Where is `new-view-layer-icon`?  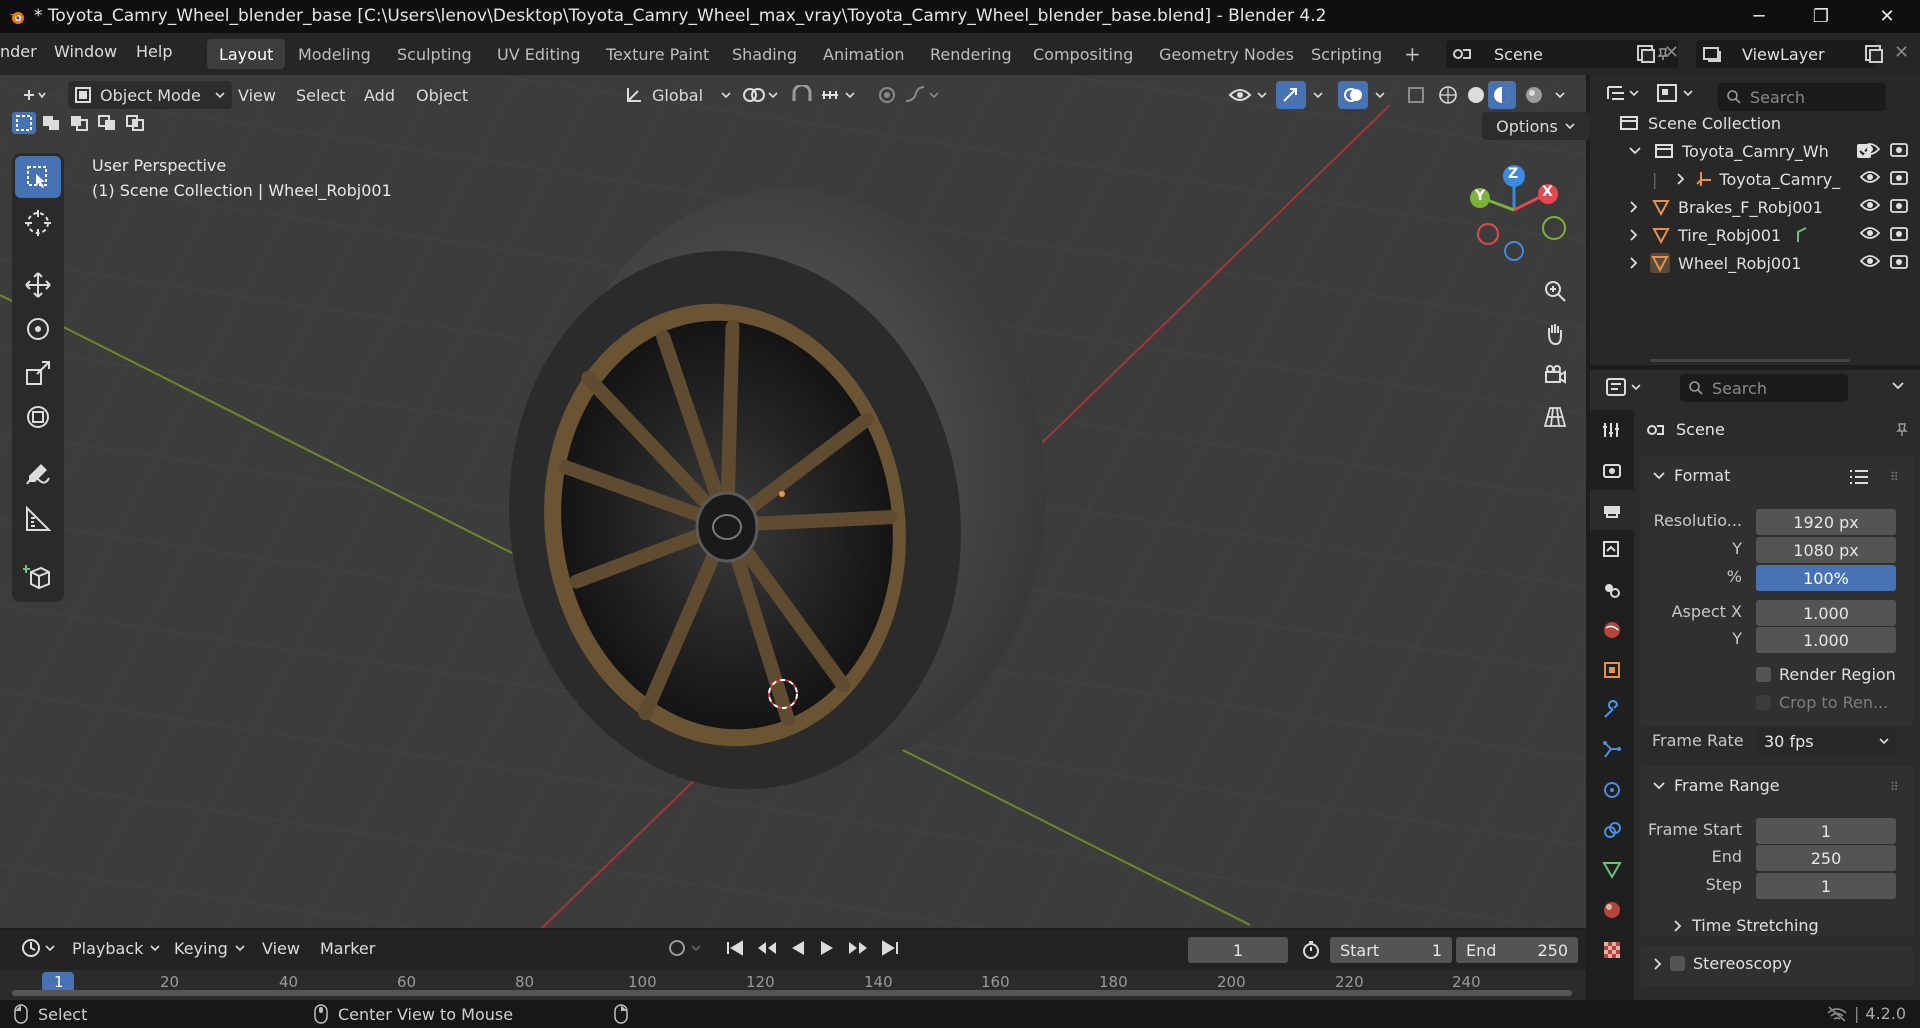
new-view-layer-icon is located at coordinates (1874, 54).